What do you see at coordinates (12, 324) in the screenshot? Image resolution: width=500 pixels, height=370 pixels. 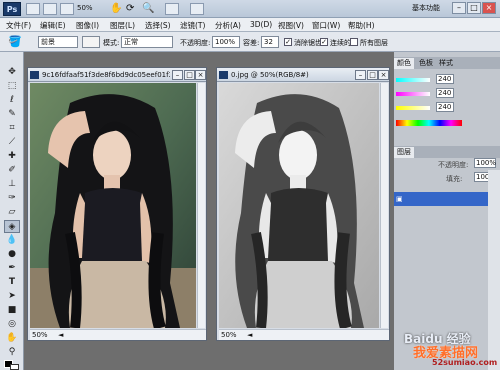 I see `3d-icon: ◎` at bounding box center [12, 324].